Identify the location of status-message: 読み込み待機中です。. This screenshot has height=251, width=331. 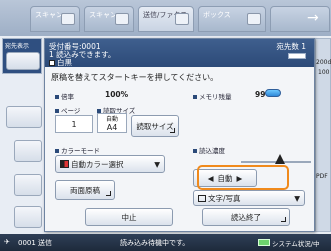
(155, 243).